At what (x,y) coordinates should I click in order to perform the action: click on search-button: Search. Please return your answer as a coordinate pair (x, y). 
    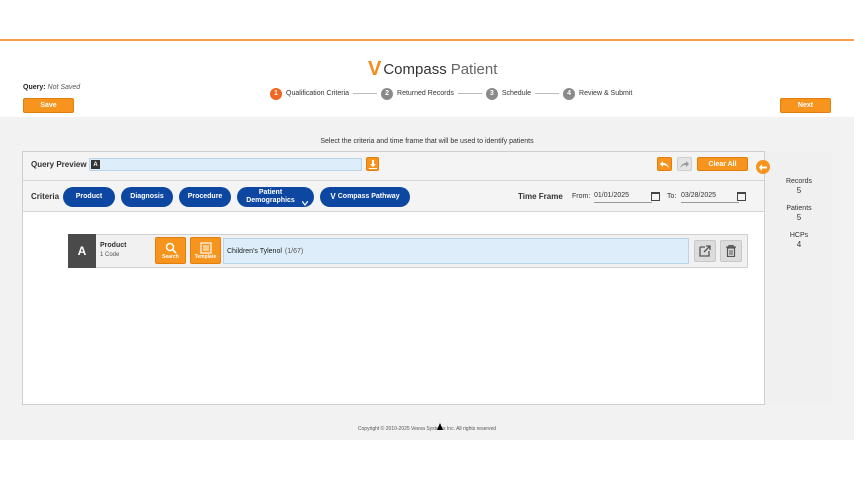
    Looking at the image, I should click on (170, 250).